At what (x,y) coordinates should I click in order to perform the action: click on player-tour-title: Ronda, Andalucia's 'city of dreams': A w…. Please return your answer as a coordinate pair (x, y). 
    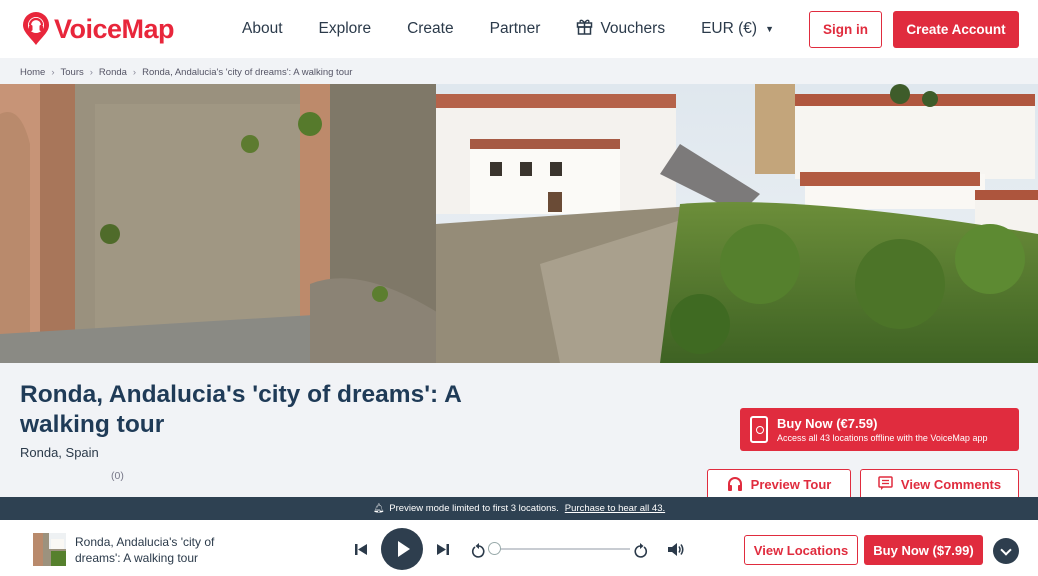
    Looking at the image, I should click on (145, 550).